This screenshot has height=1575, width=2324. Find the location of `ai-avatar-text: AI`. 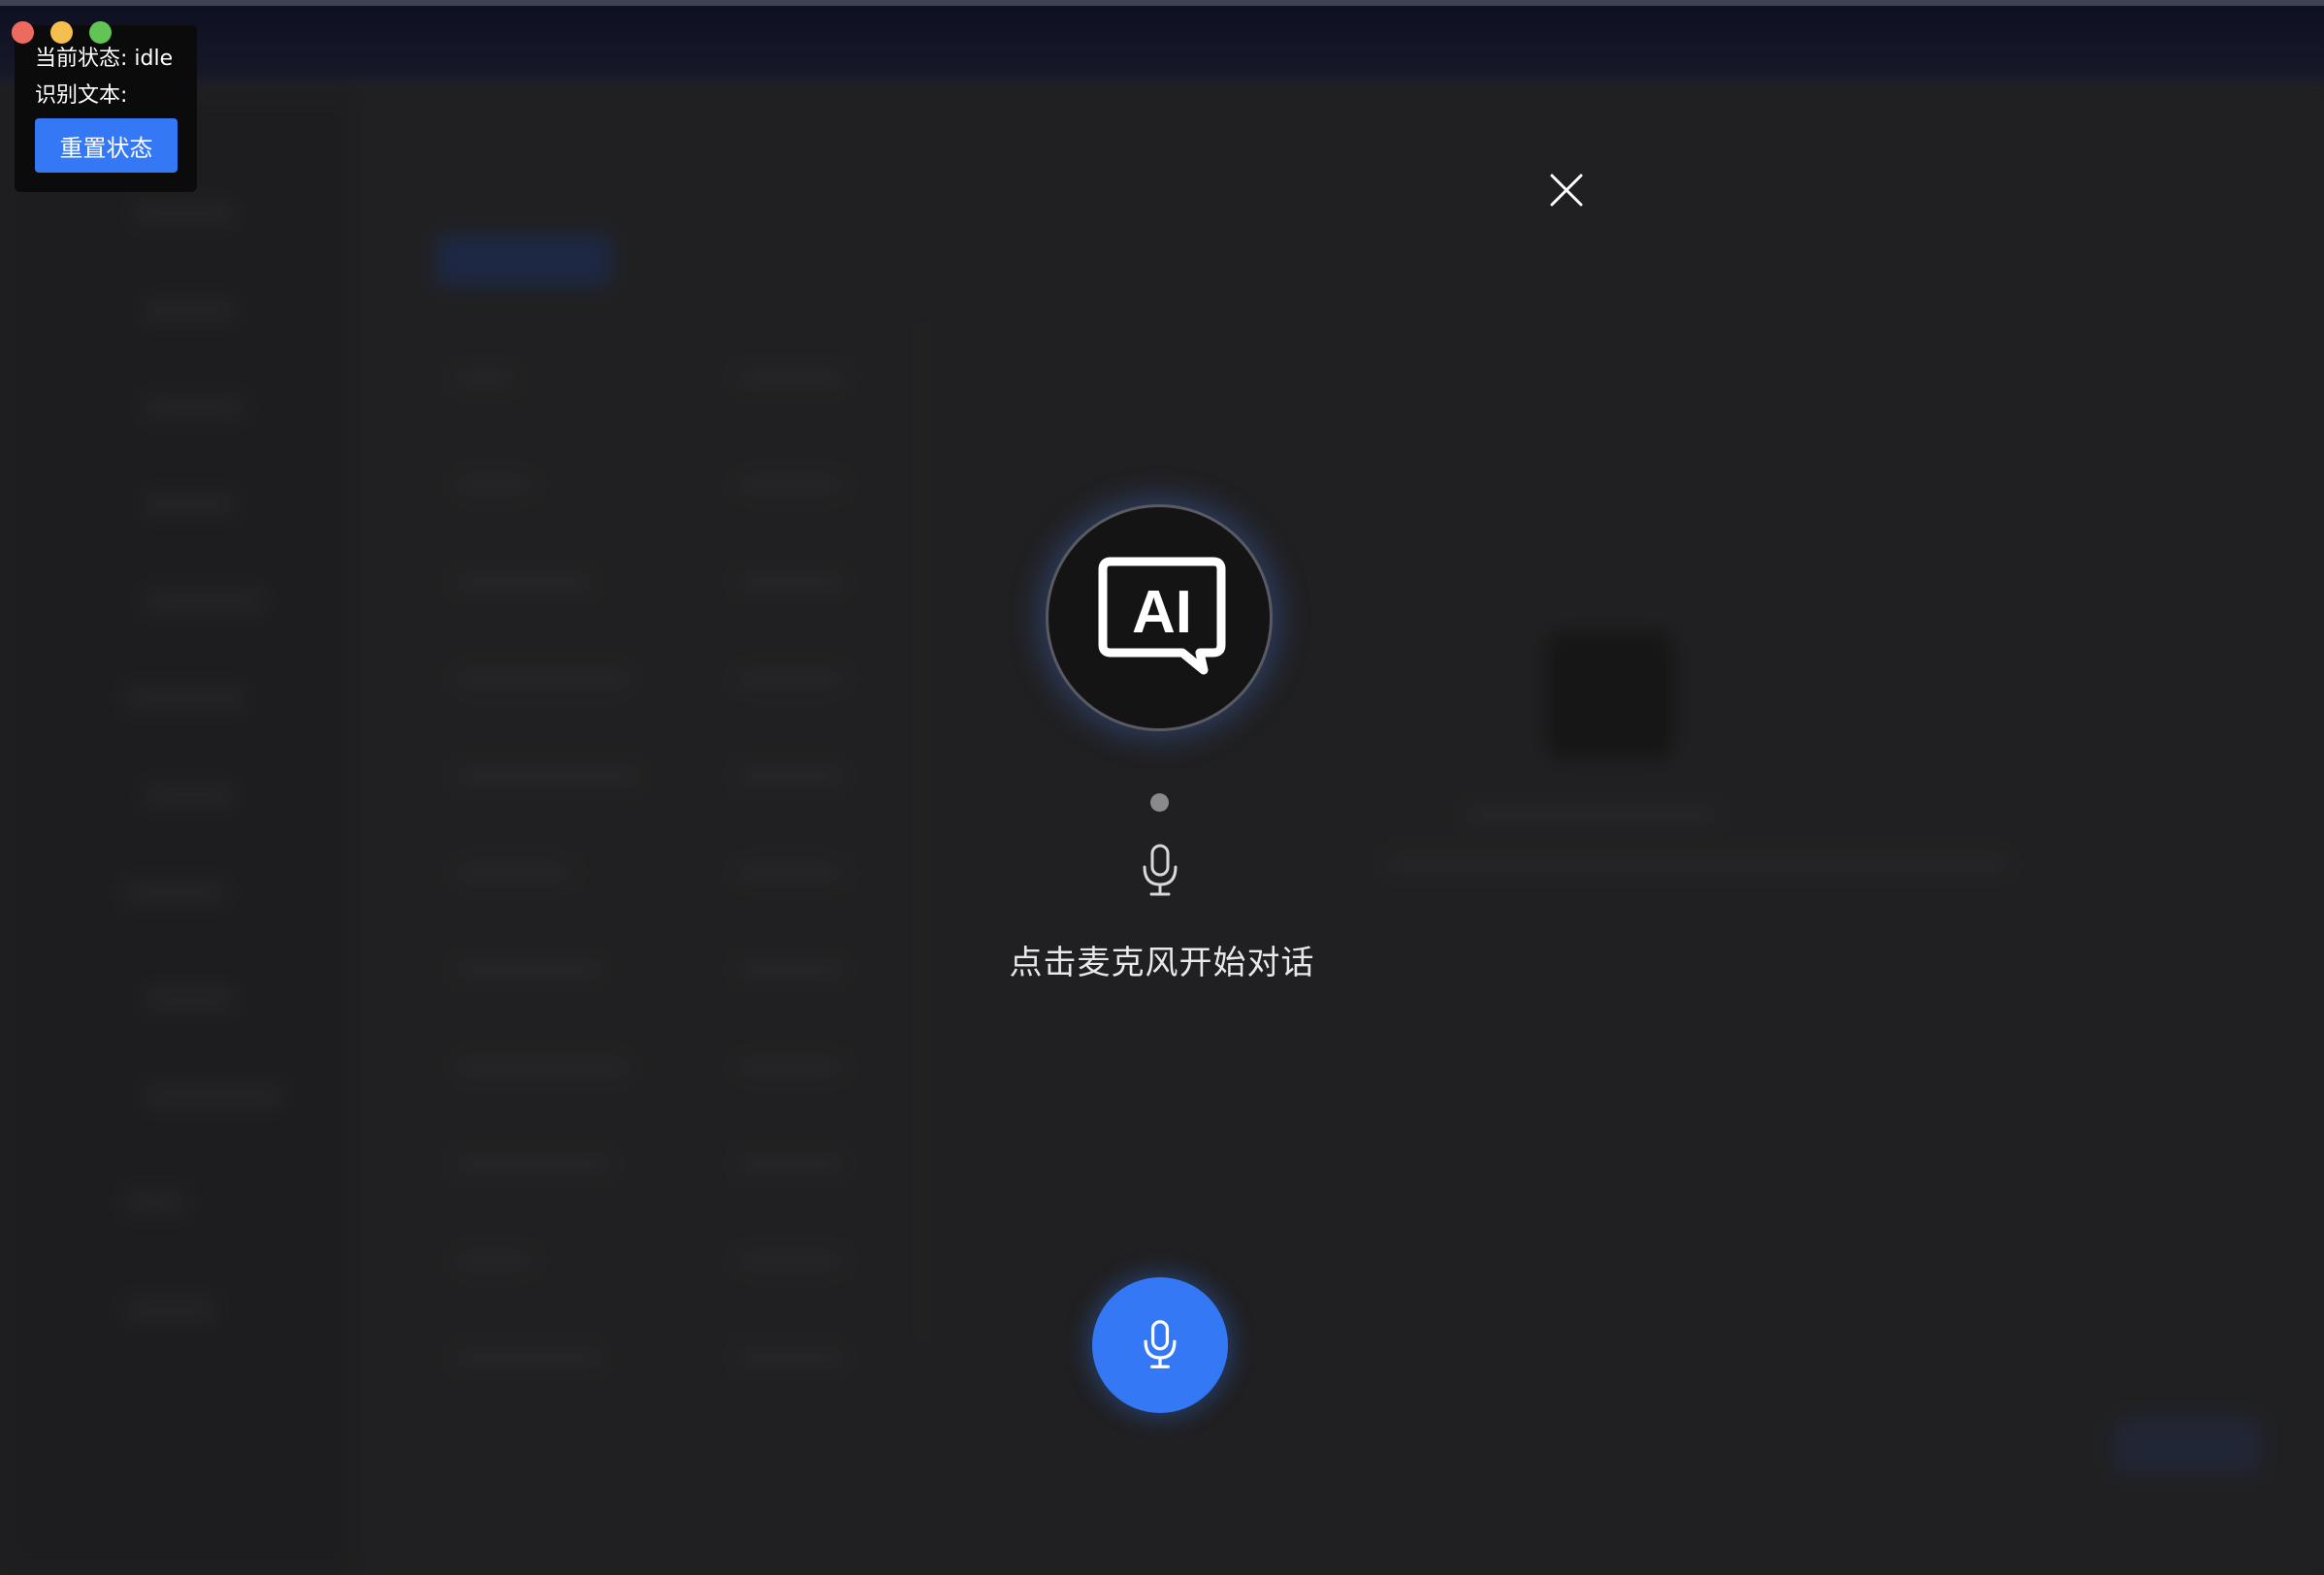

ai-avatar-text: AI is located at coordinates (1162, 612).